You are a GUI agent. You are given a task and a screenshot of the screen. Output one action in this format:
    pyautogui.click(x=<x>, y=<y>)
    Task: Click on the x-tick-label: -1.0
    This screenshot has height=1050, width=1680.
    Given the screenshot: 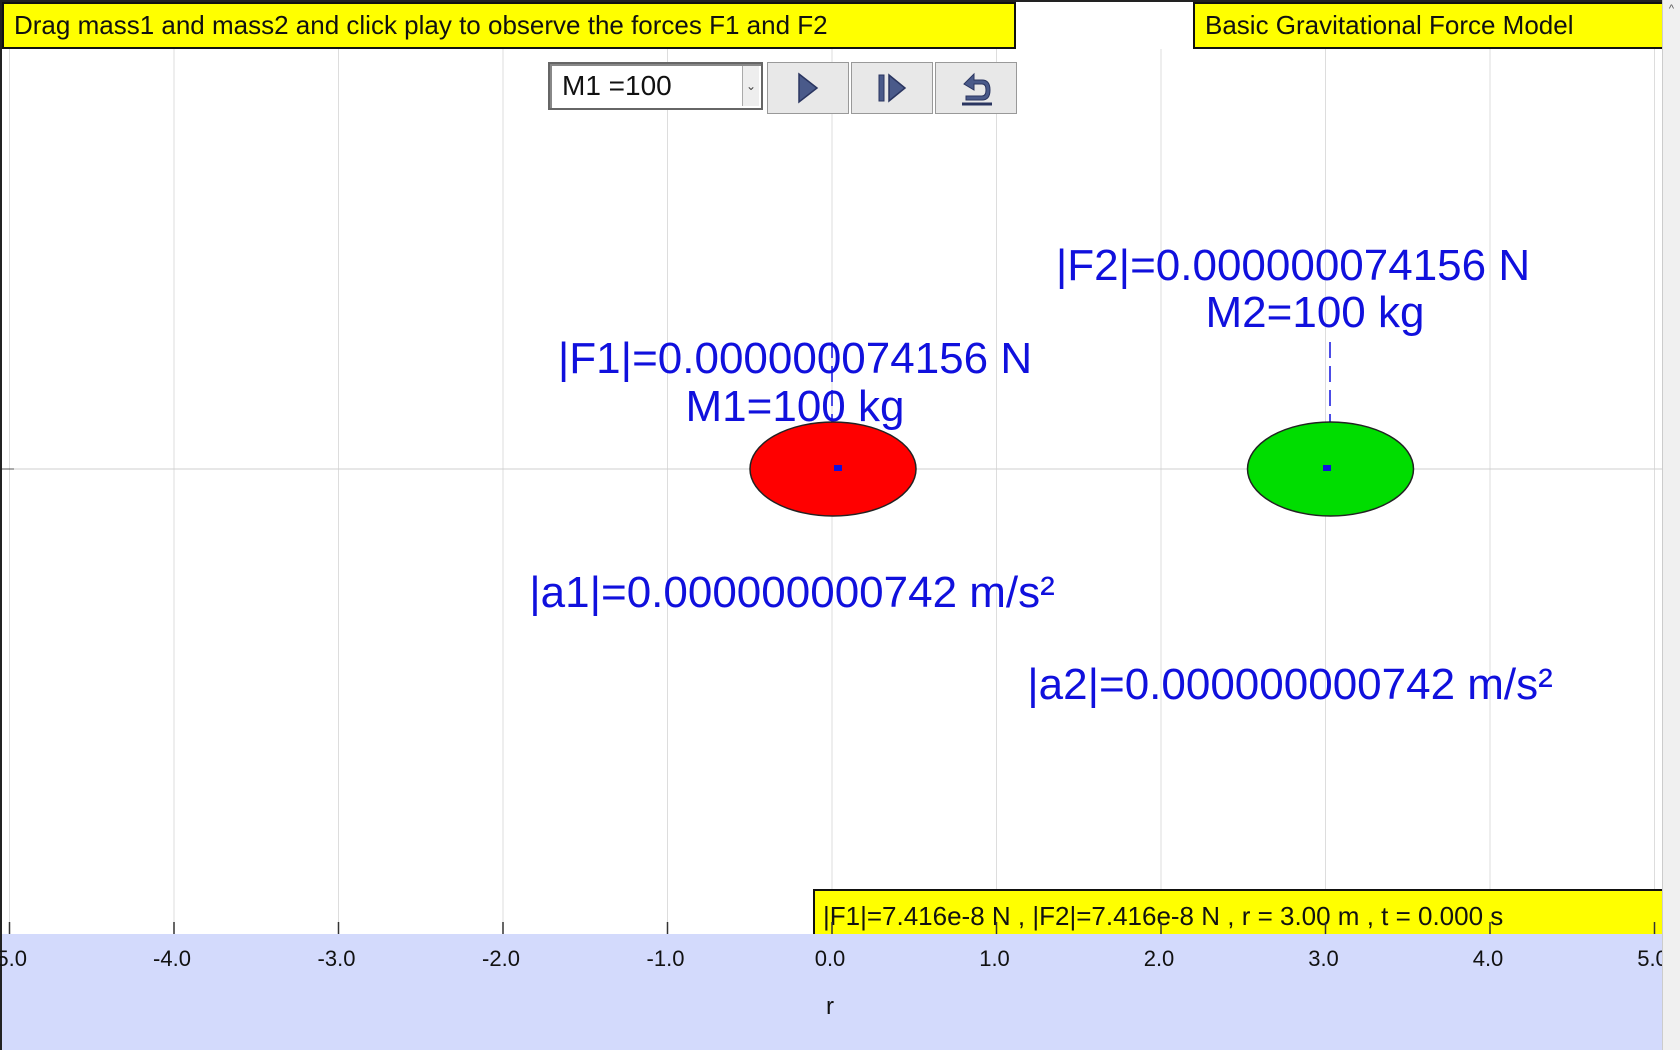 What is the action you would take?
    pyautogui.click(x=665, y=958)
    